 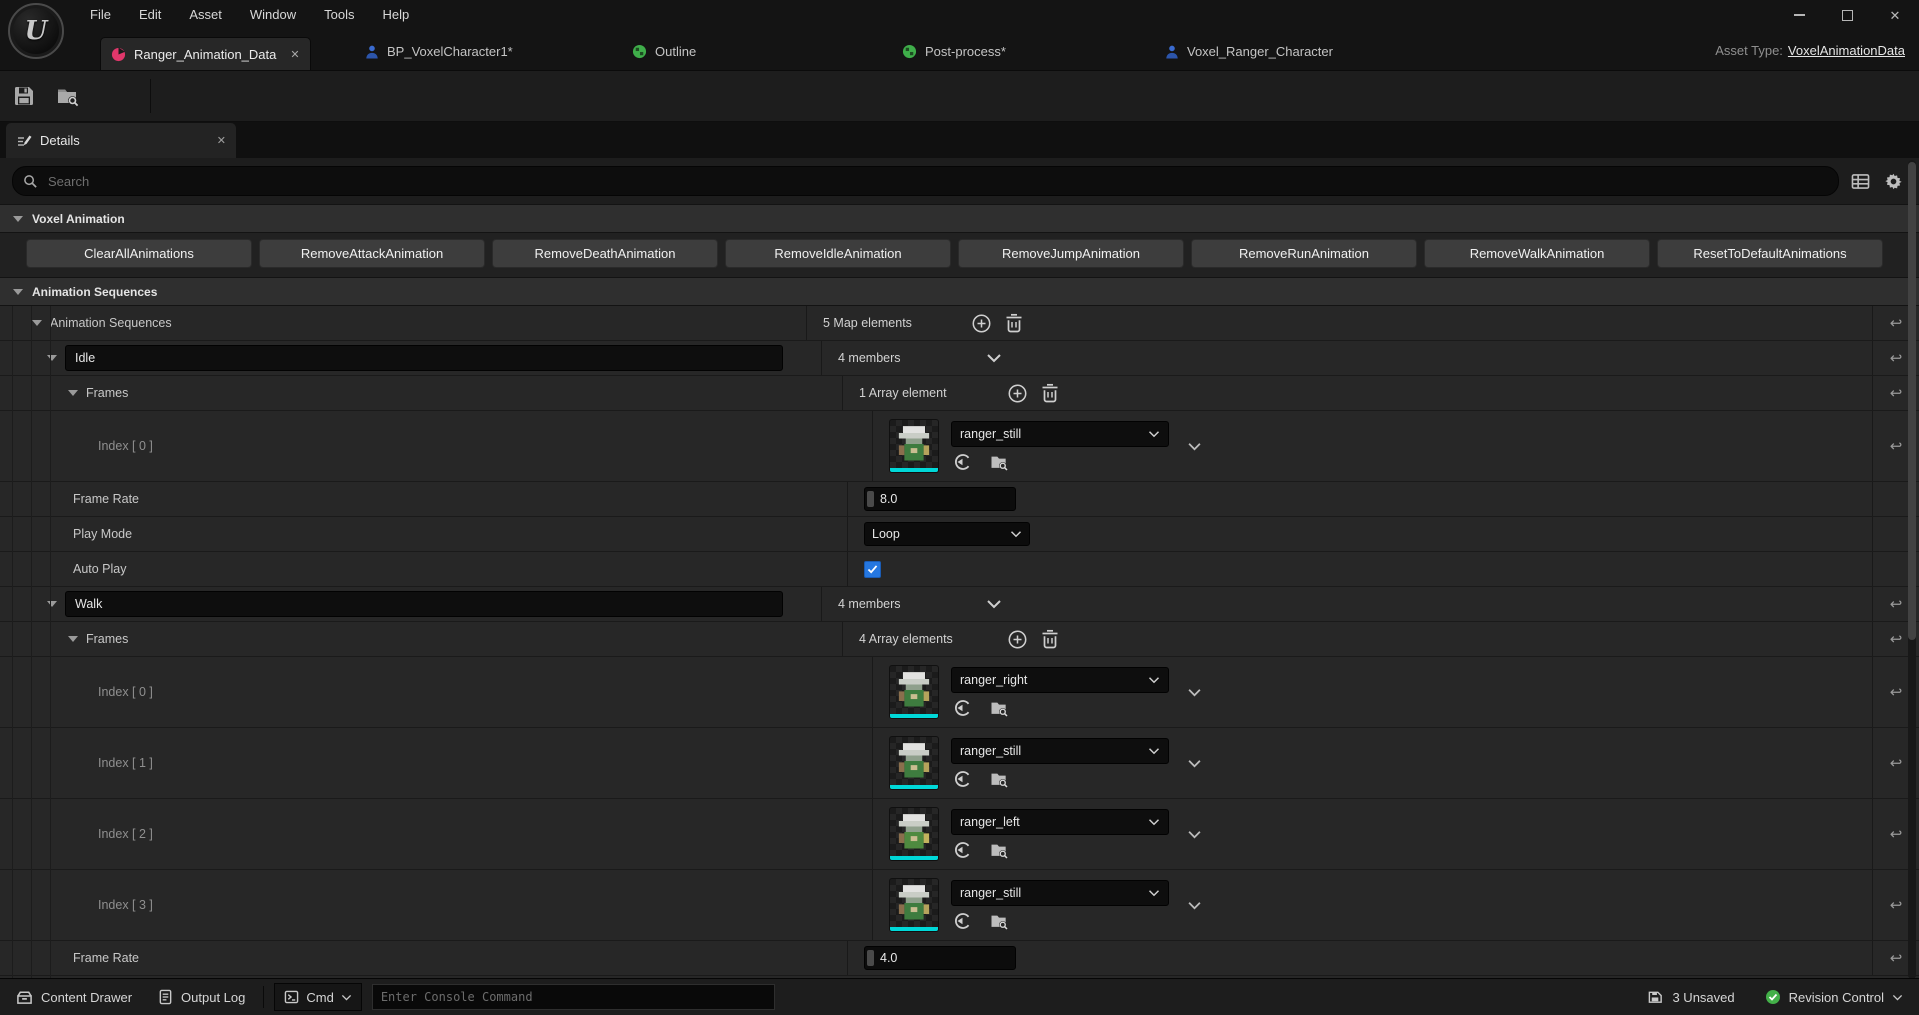 I want to click on display-filter-icon, so click(x=1860, y=181).